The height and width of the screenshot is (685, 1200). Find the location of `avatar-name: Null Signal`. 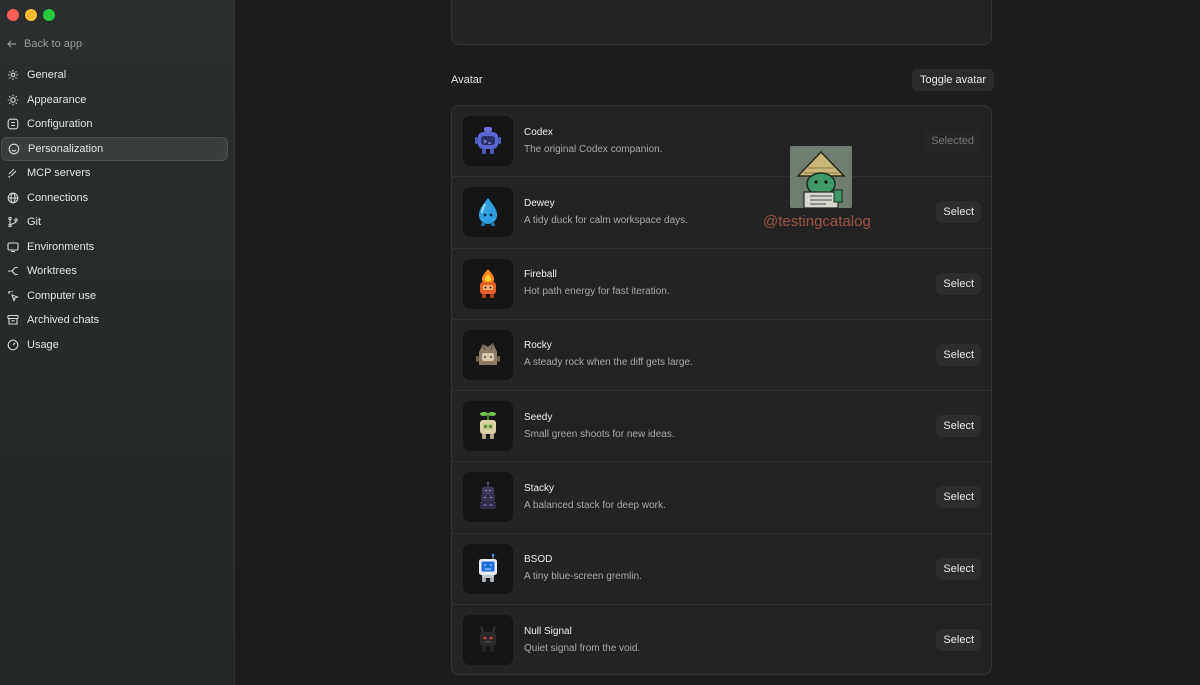

avatar-name: Null Signal is located at coordinates (548, 631).